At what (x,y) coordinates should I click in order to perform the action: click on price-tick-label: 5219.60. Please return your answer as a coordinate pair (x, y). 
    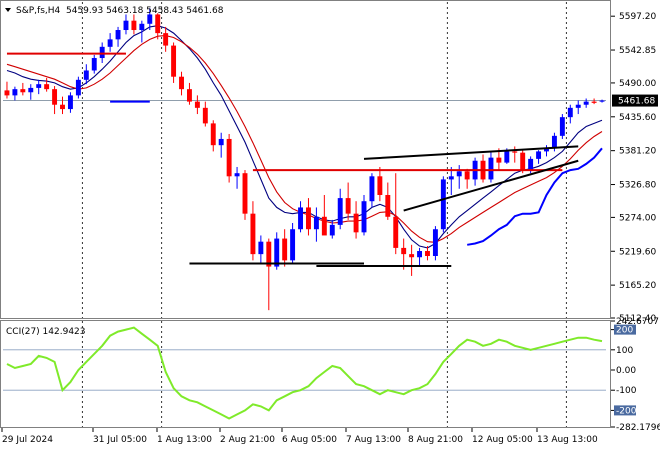
    Looking at the image, I should click on (637, 252).